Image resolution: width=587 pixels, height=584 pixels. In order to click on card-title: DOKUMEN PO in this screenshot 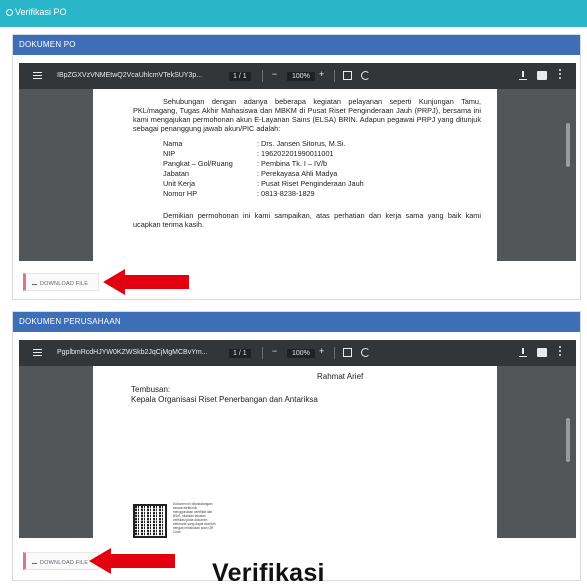, I will do `click(296, 45)`.